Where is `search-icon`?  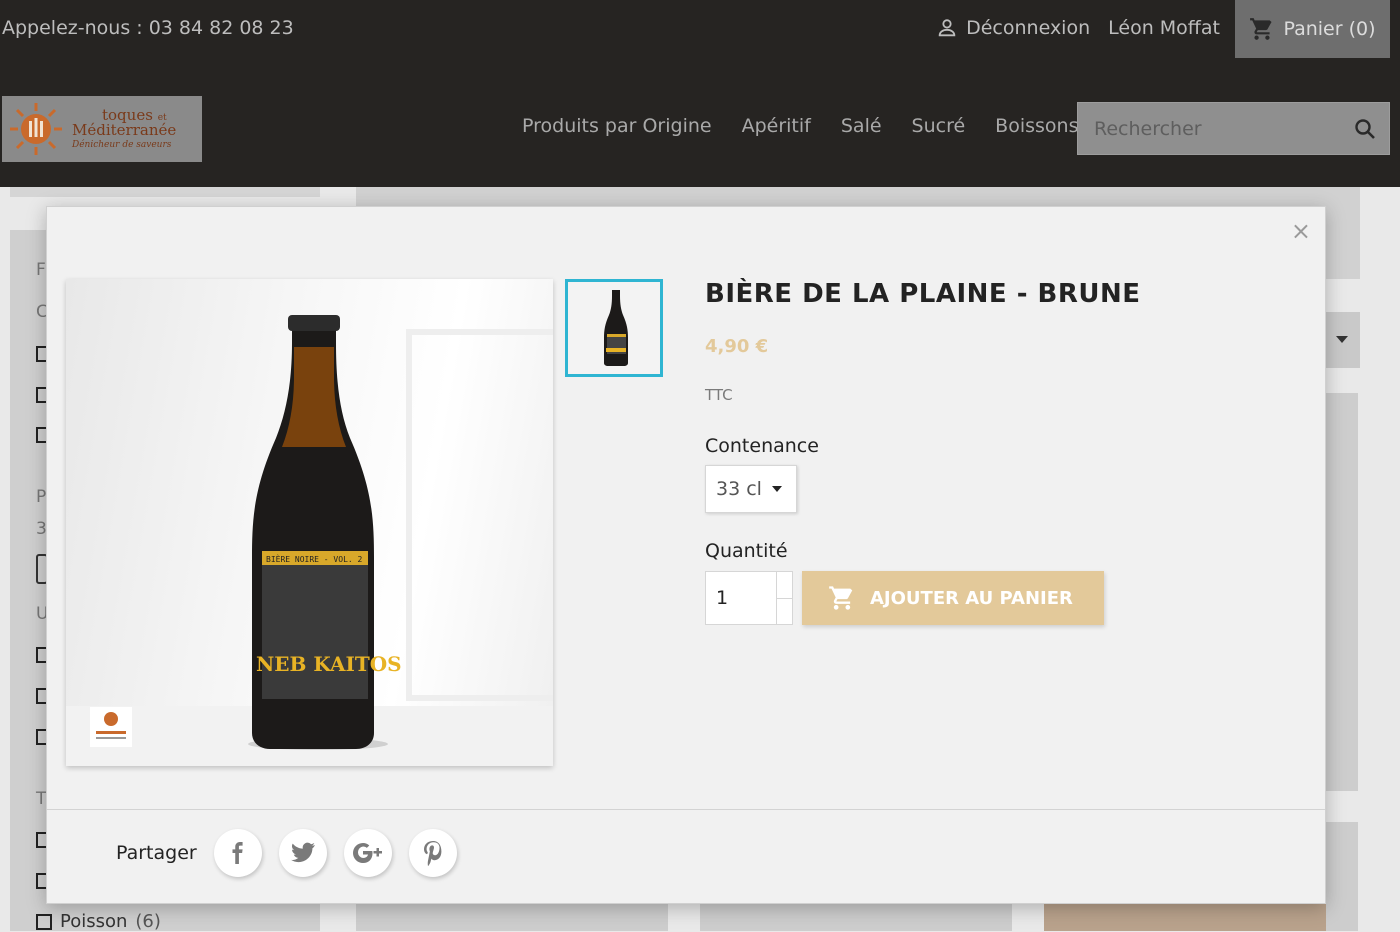 search-icon is located at coordinates (1365, 129).